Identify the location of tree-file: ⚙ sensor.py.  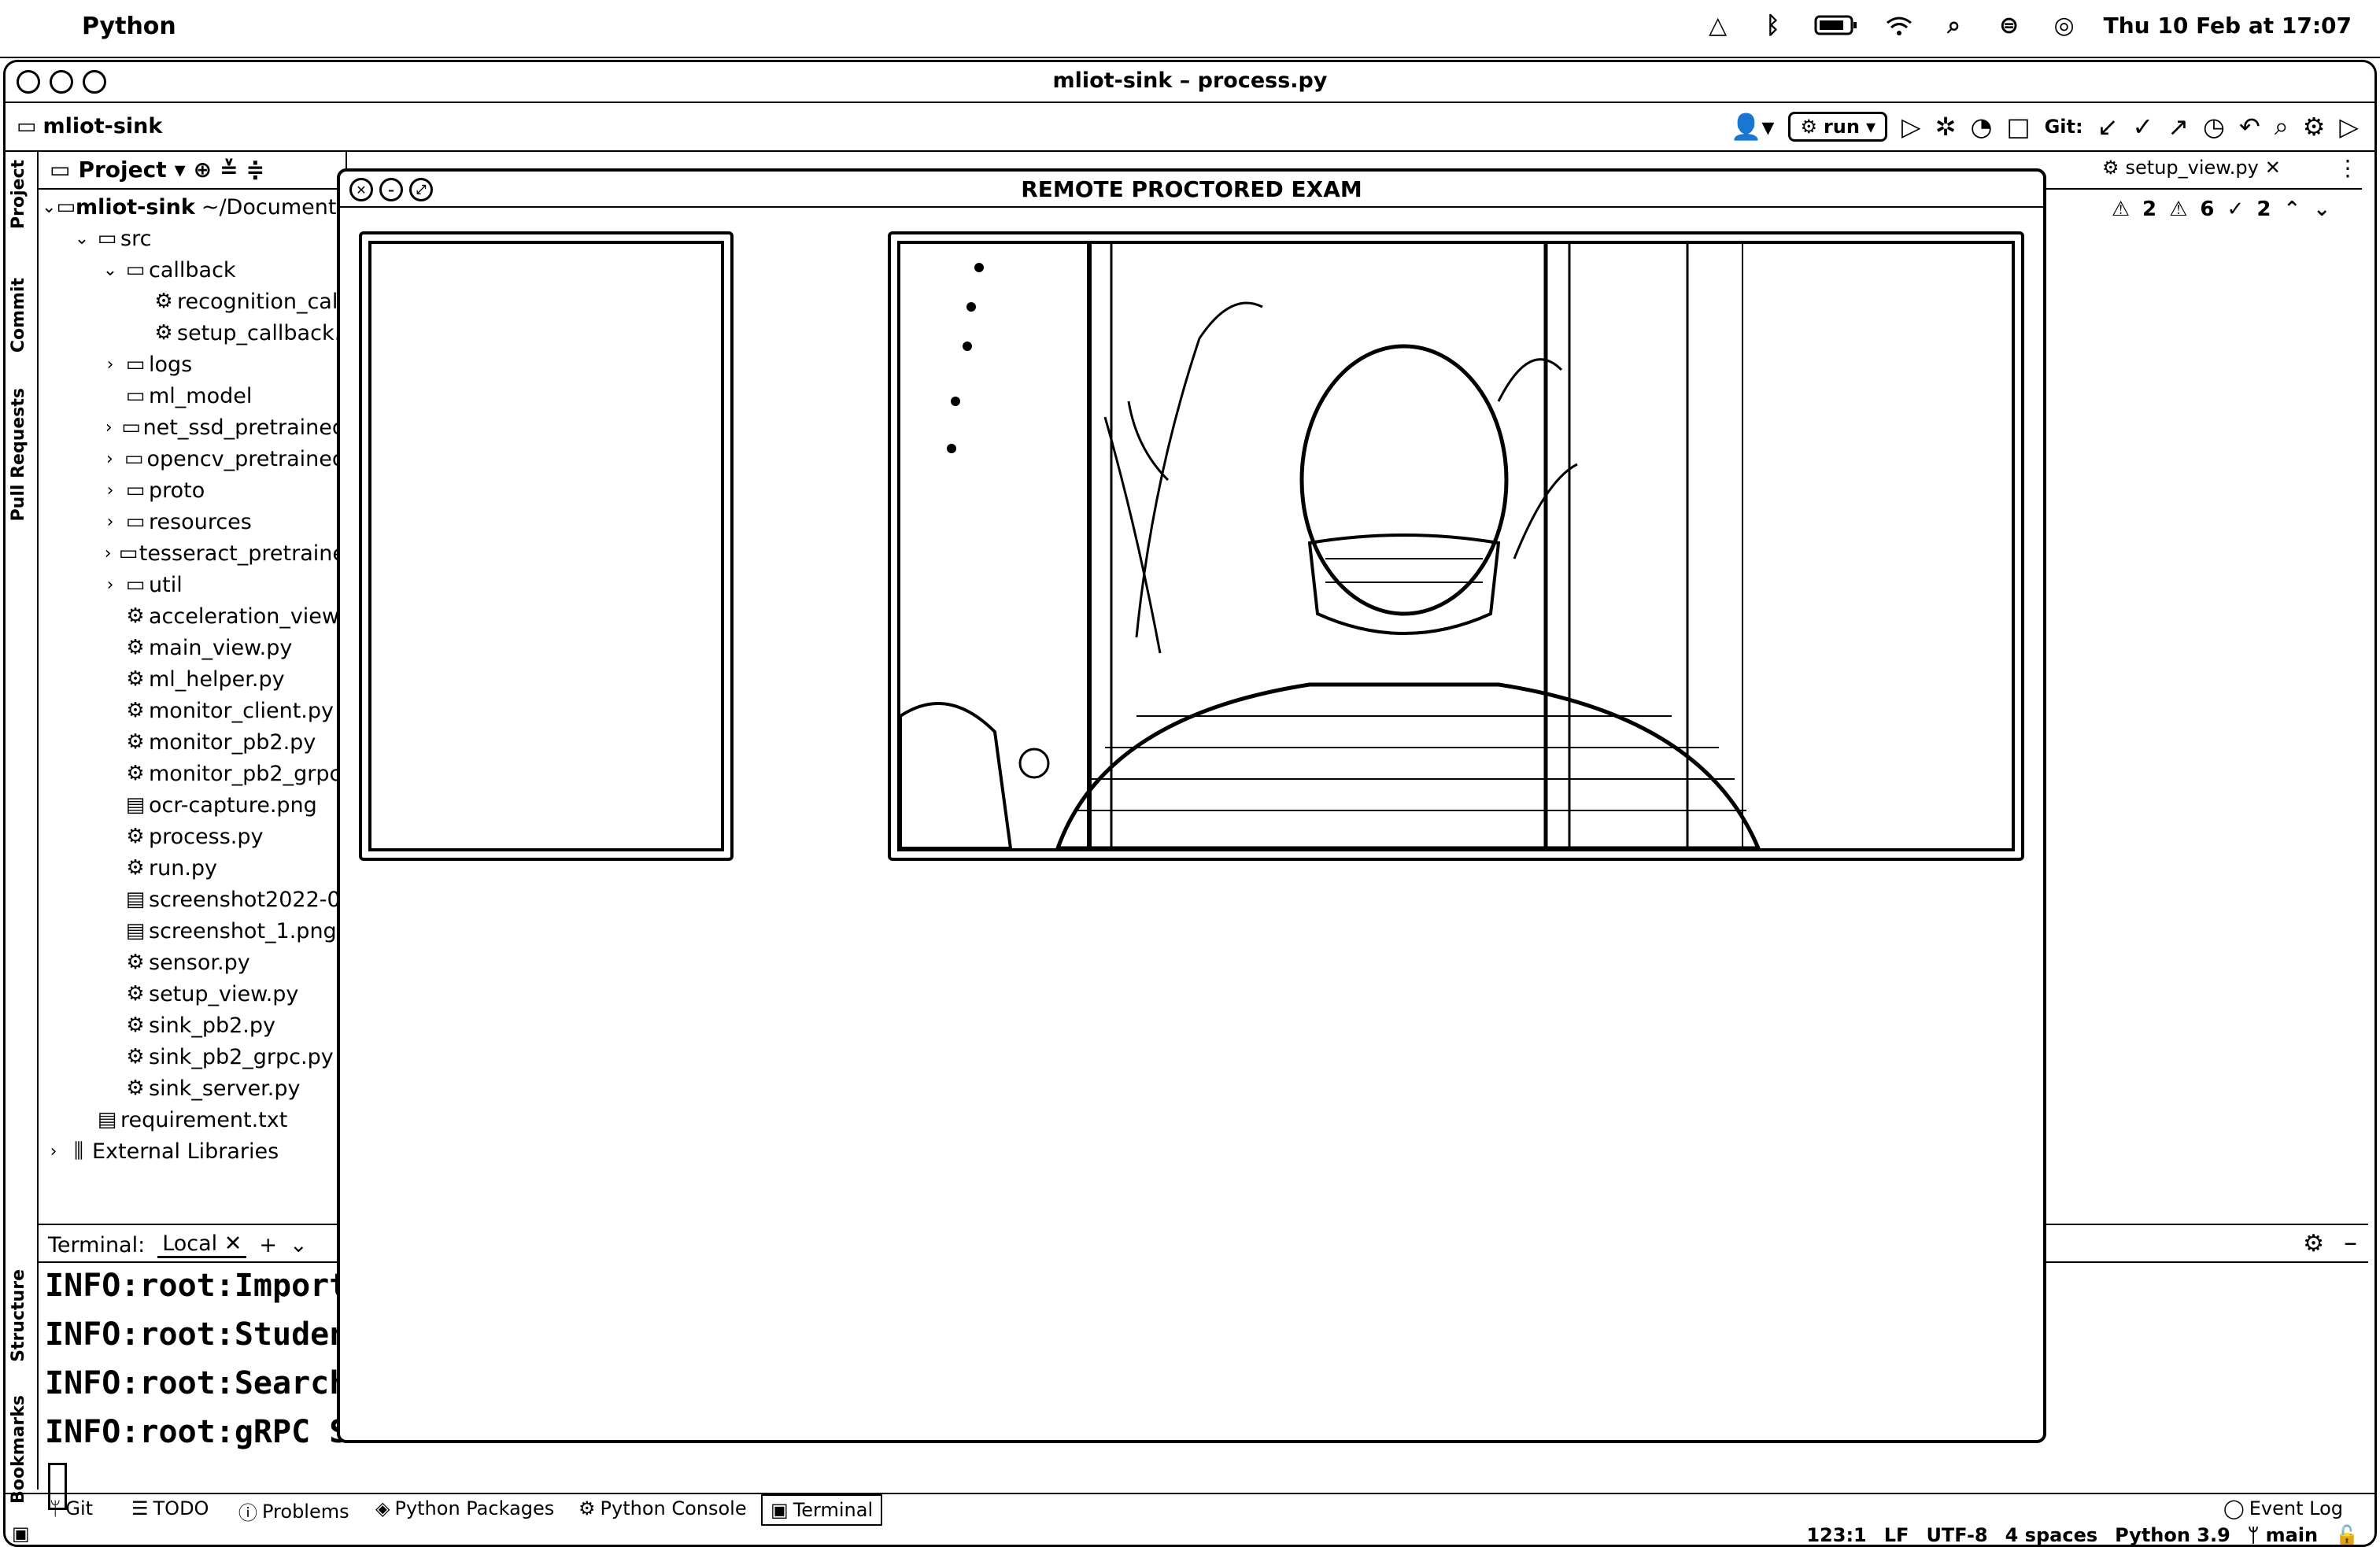
(192, 962).